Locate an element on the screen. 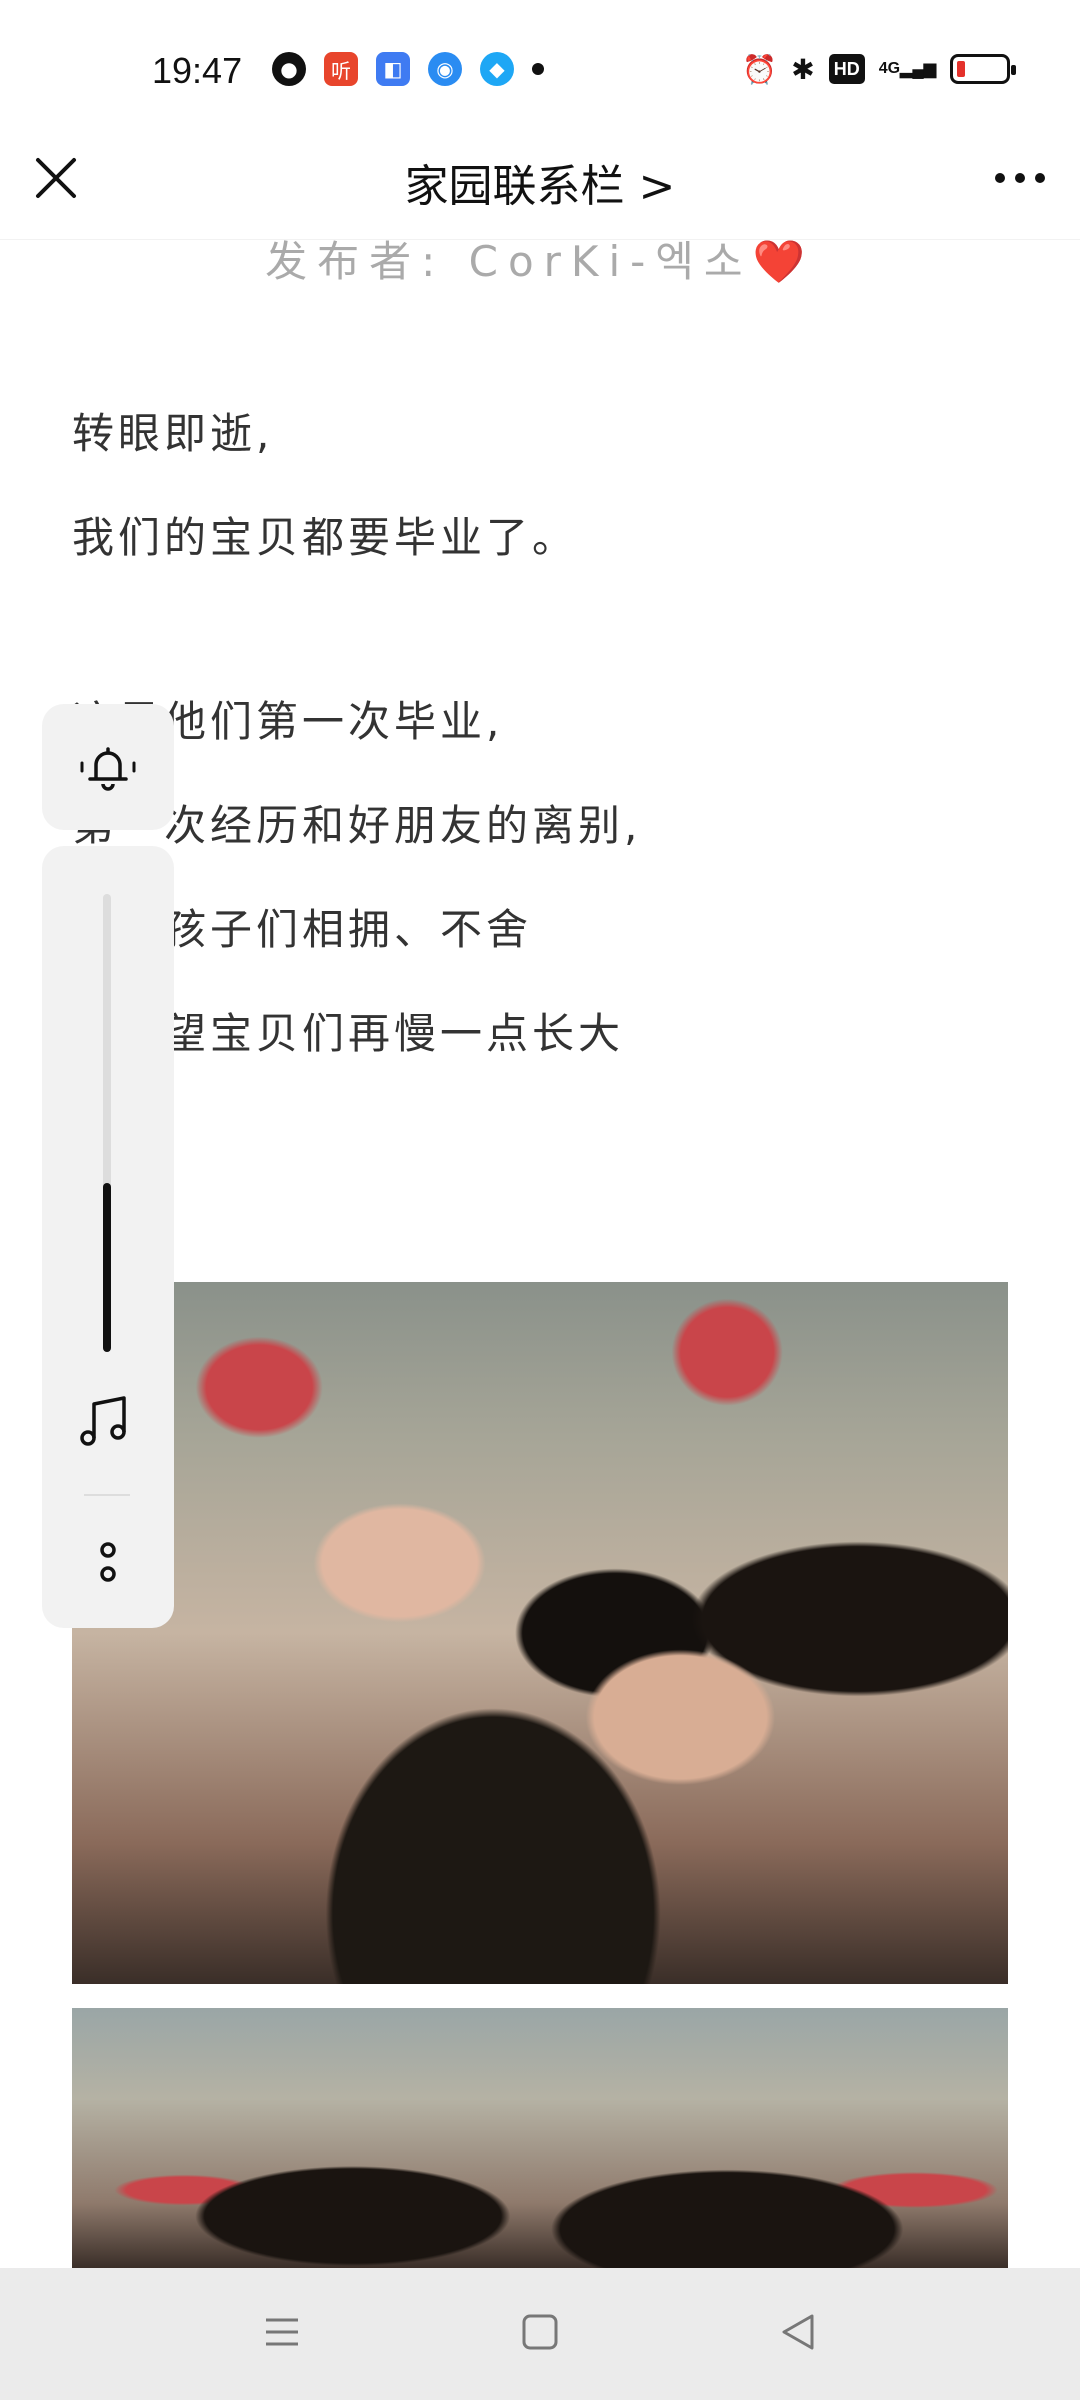 The width and height of the screenshot is (1080, 2400). menu-icon is located at coordinates (282, 2332).